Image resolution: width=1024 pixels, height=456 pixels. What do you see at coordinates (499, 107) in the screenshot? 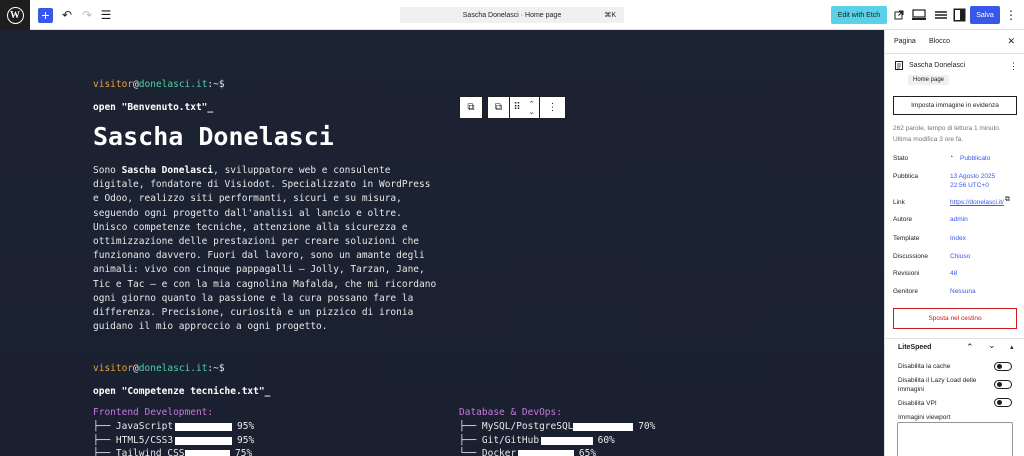
I see `block-type-icon: ⧉` at bounding box center [499, 107].